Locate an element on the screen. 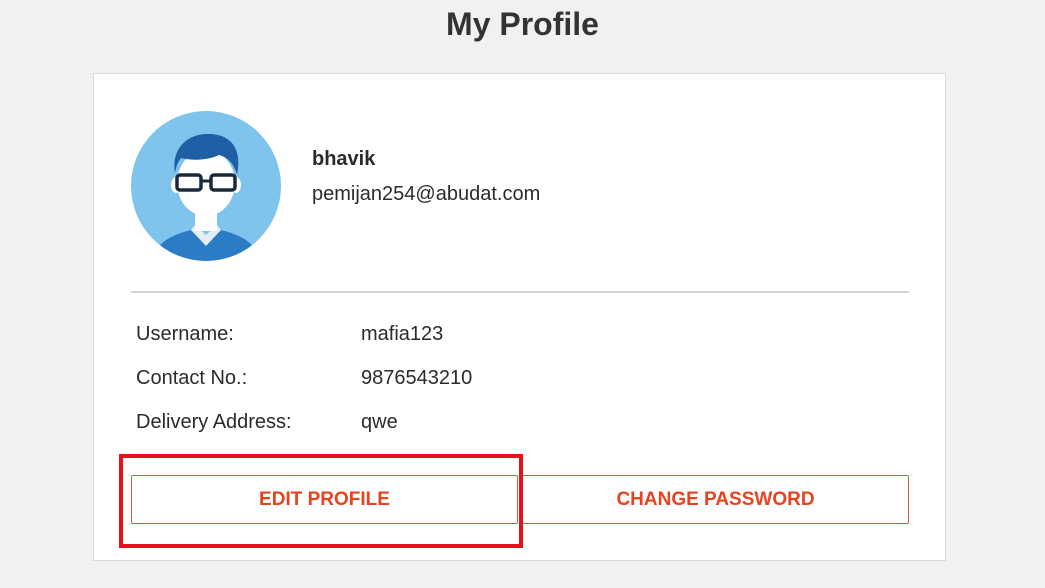 Image resolution: width=1045 pixels, height=588 pixels. divider is located at coordinates (520, 292).